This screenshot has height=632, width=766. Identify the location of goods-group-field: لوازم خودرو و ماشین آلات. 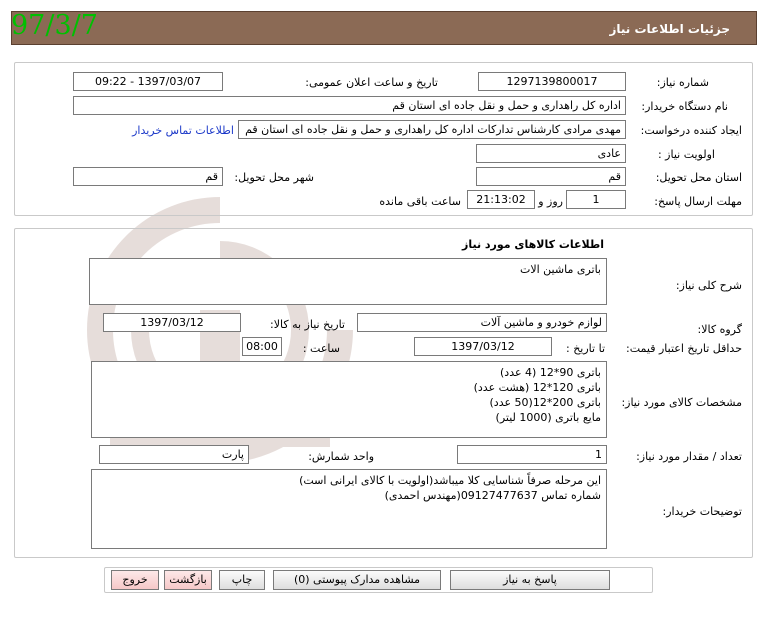
(482, 322).